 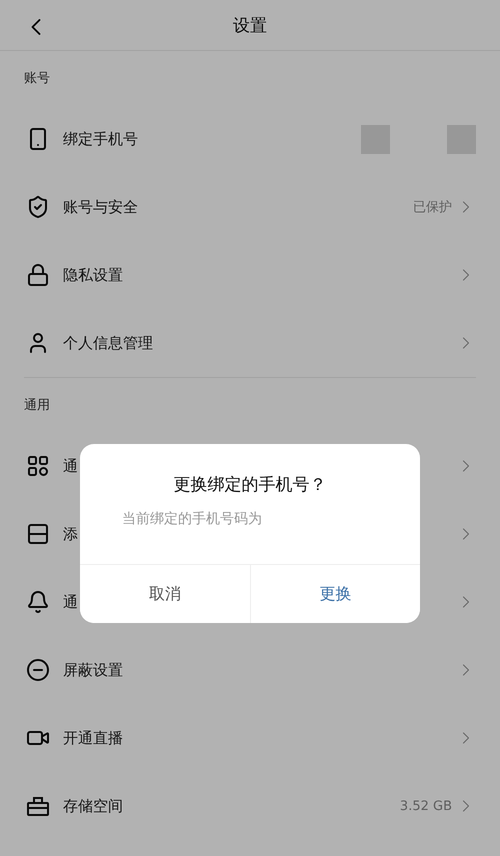 What do you see at coordinates (93, 806) in the screenshot?
I see `row-label: 存储空间` at bounding box center [93, 806].